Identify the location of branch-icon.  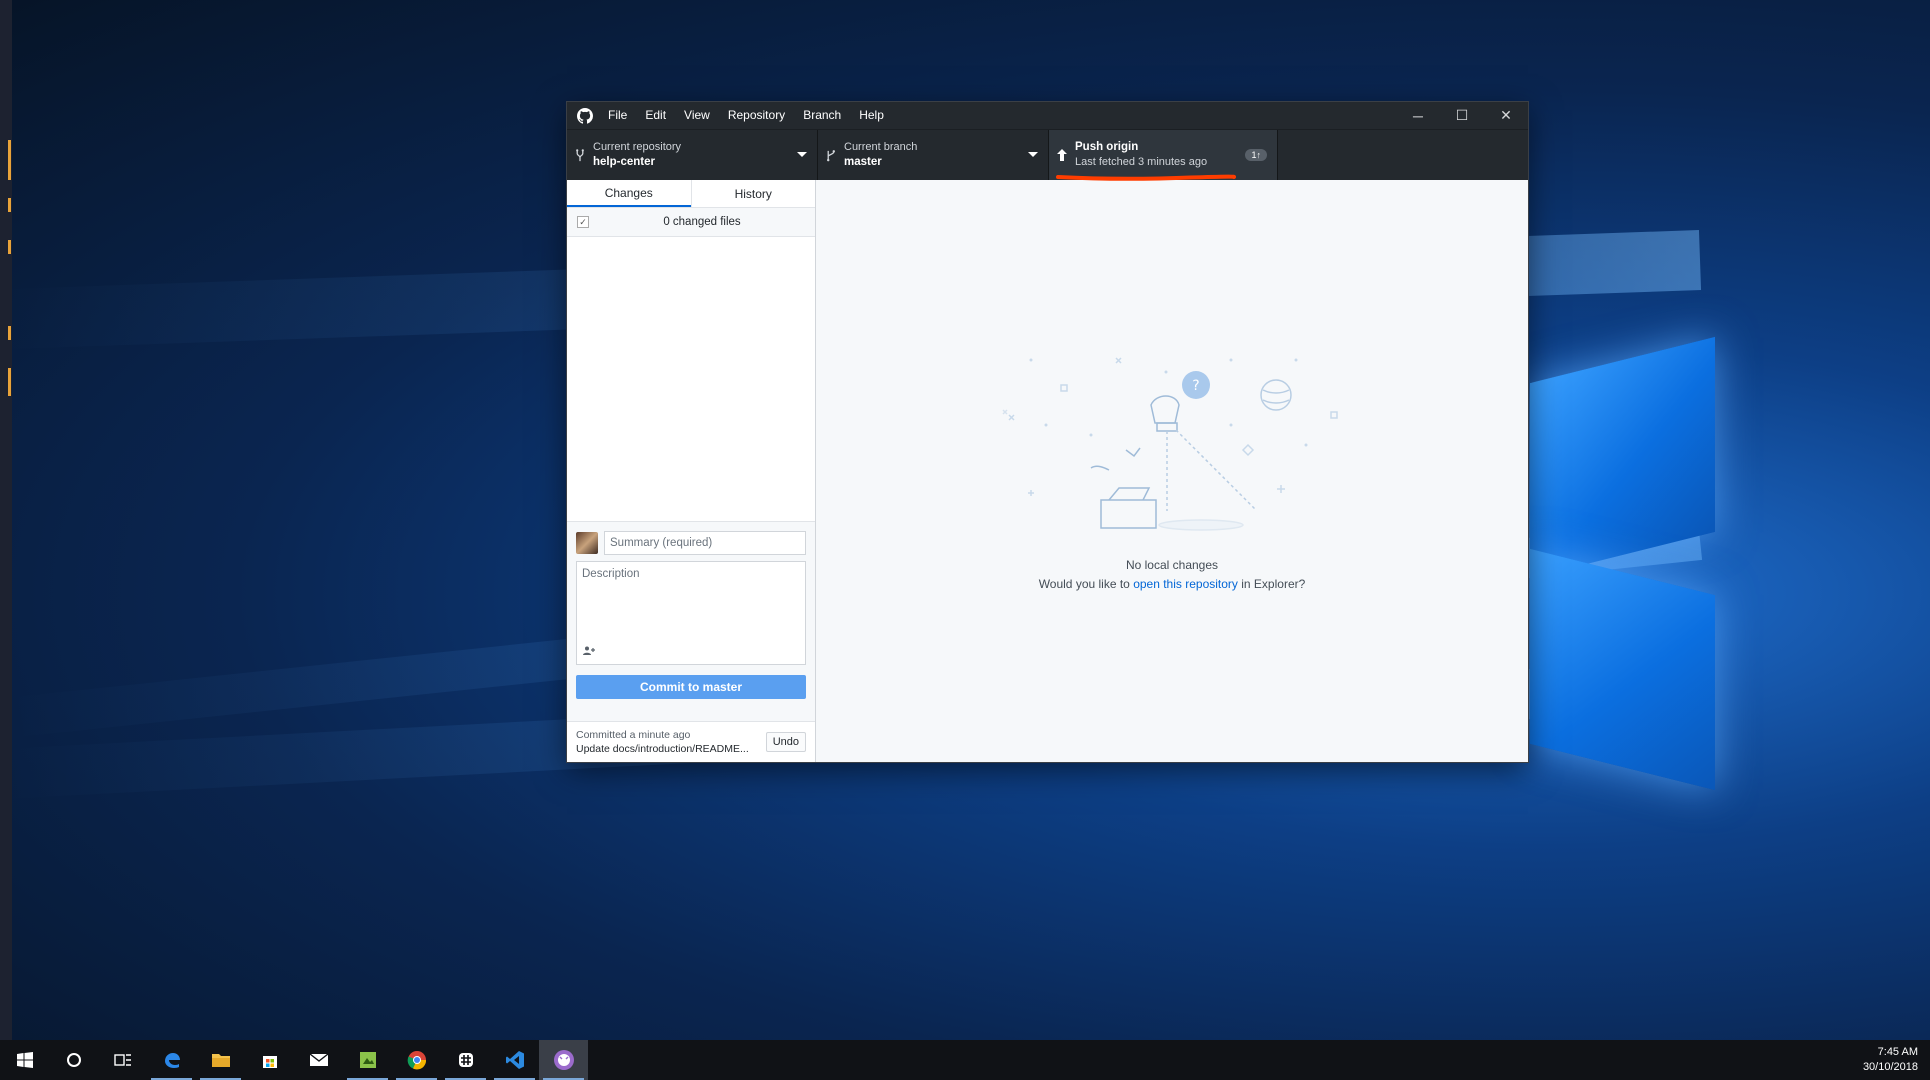
(831, 155).